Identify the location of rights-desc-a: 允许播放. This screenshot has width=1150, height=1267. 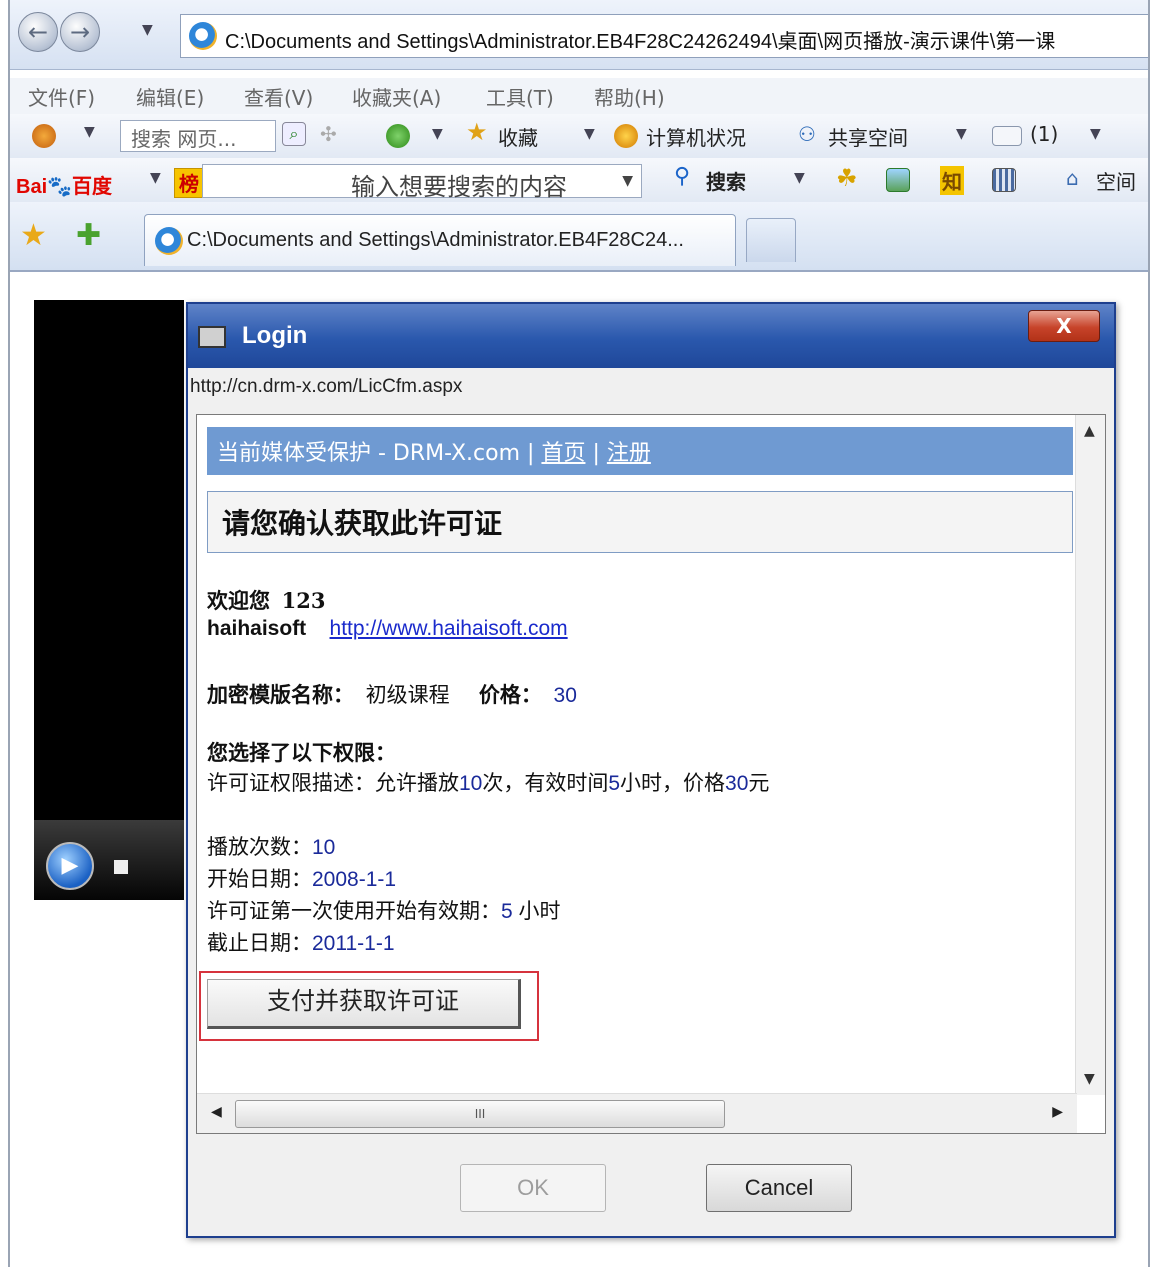
(417, 783).